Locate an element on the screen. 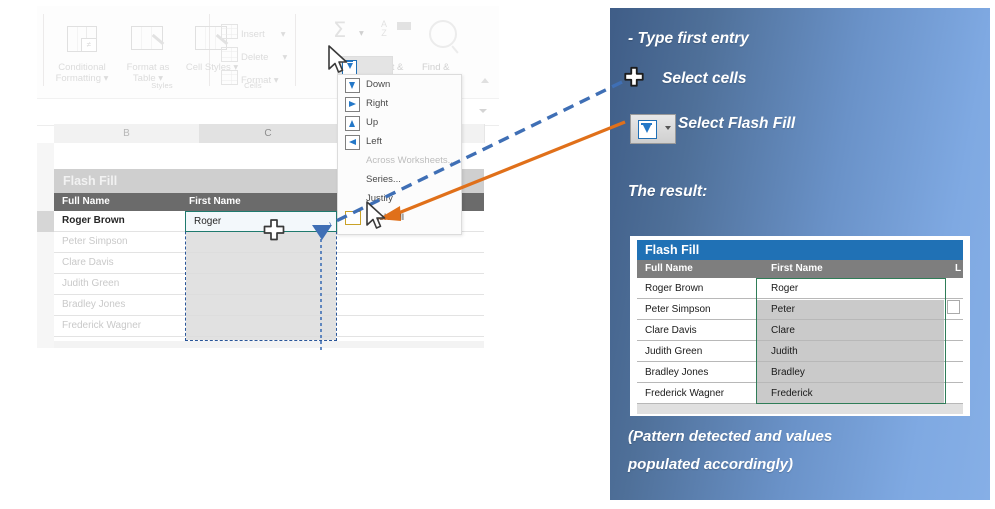  panel-fill-button-icon is located at coordinates (653, 129).